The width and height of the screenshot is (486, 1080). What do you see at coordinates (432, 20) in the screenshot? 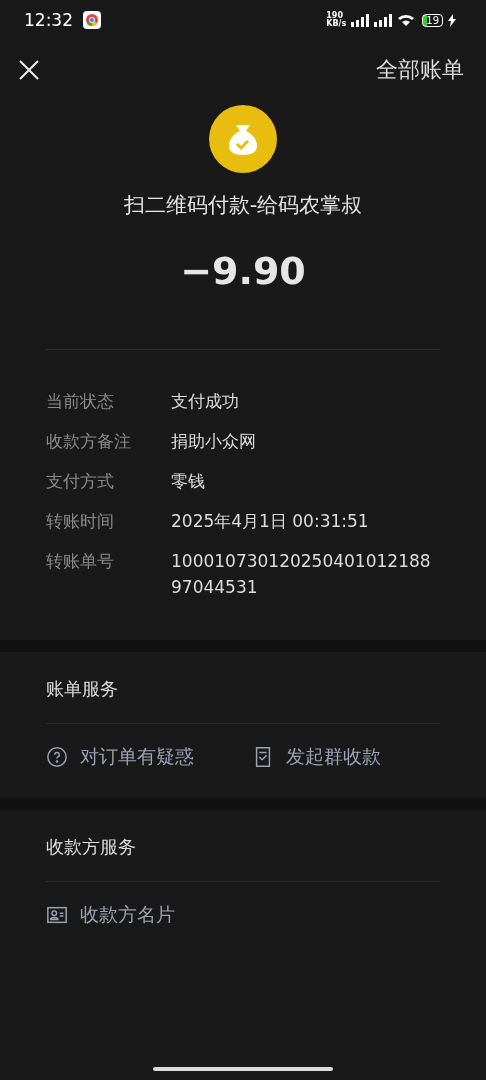
I see `battery-indicator: 19` at bounding box center [432, 20].